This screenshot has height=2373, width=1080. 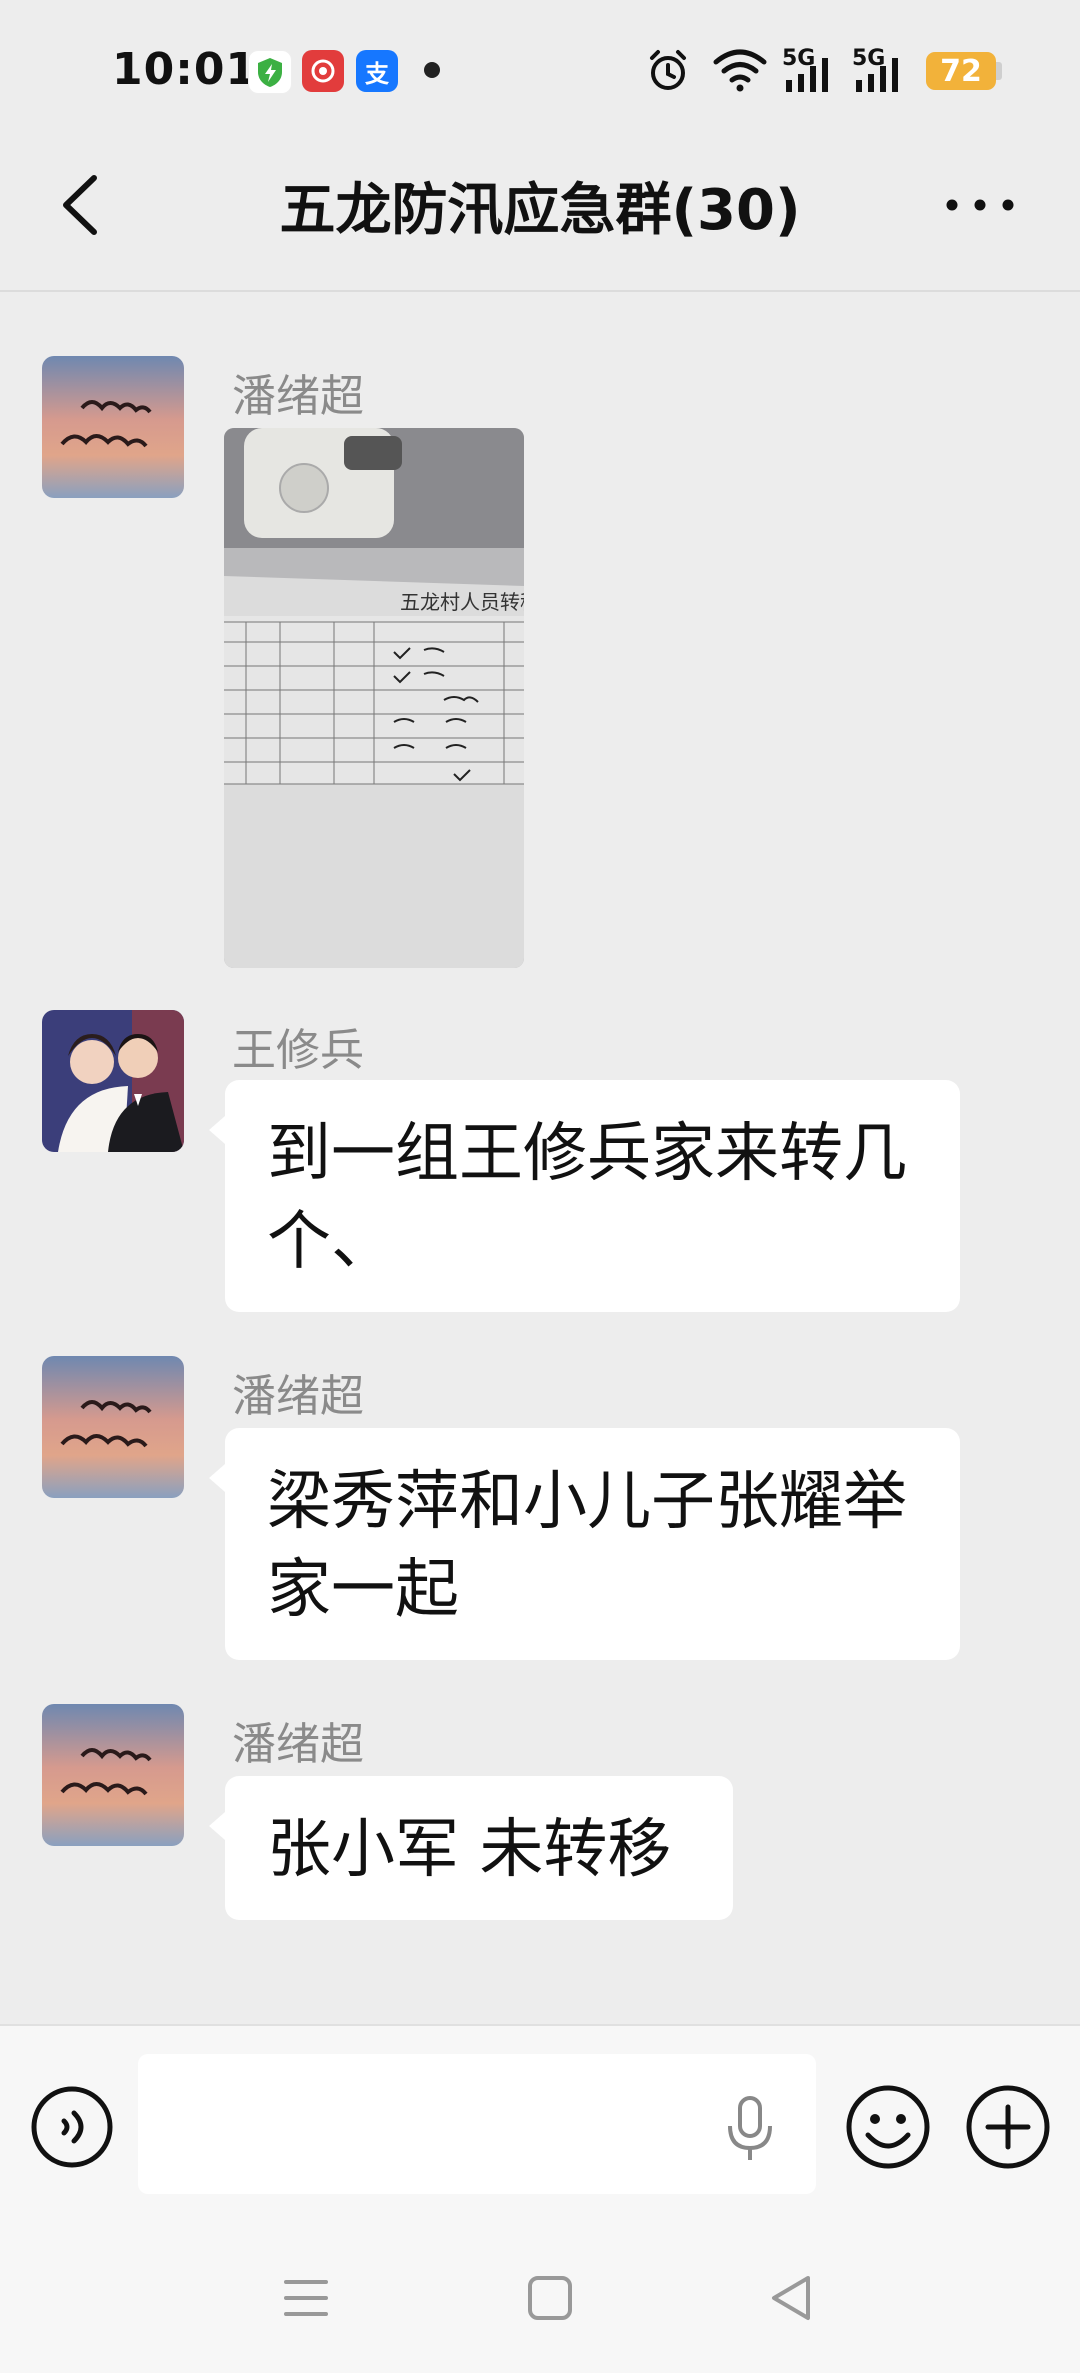 I want to click on alipay-app-icon: 支, so click(x=377, y=71).